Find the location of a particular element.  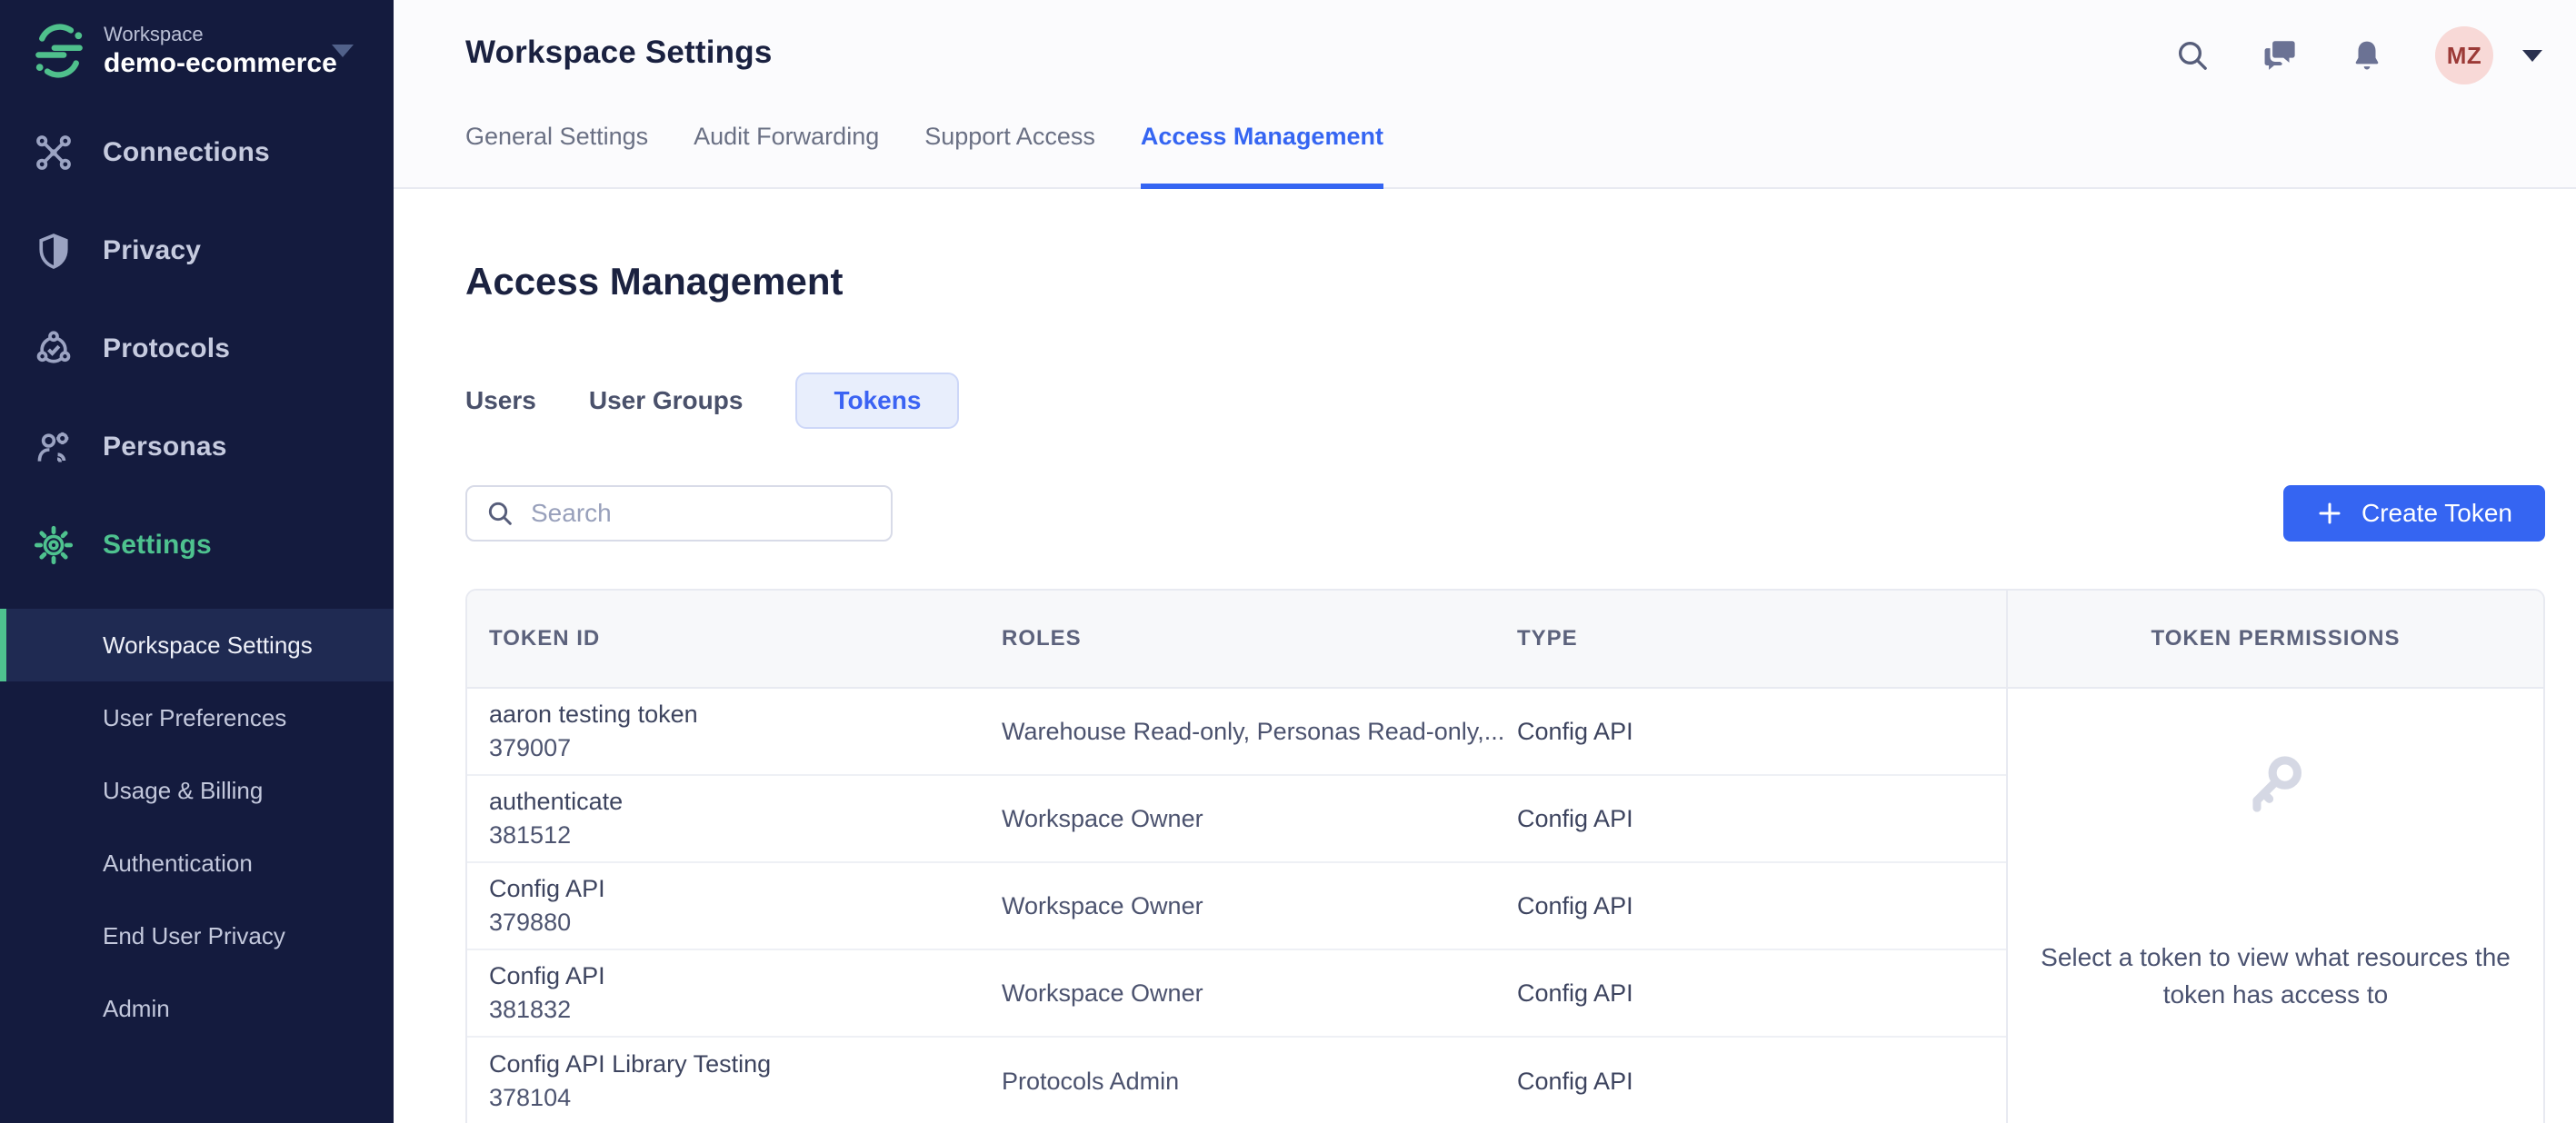

sidebar-item-connections: Connections is located at coordinates (197, 153).